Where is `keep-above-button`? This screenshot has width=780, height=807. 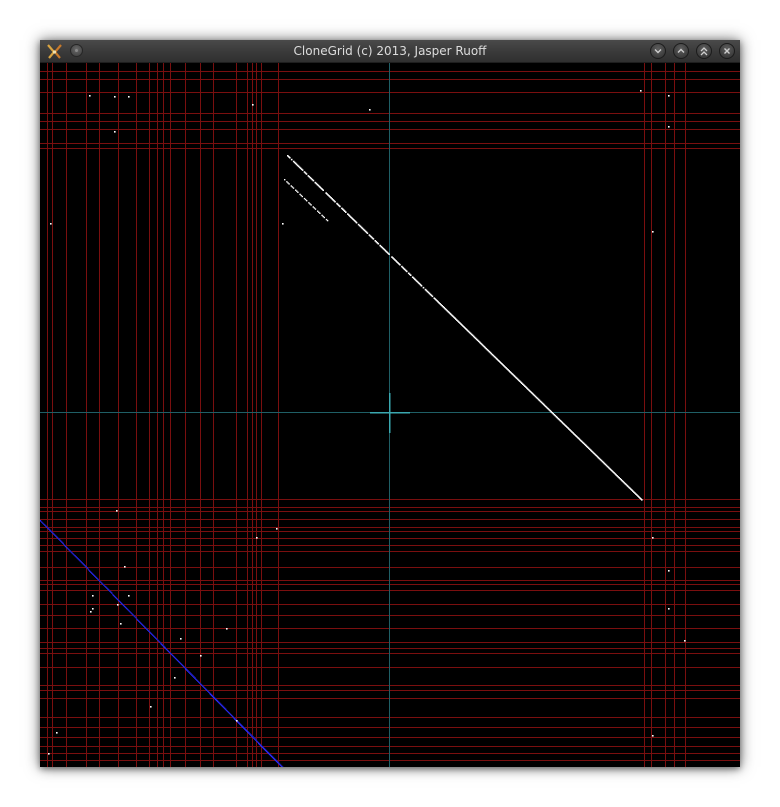
keep-above-button is located at coordinates (704, 51).